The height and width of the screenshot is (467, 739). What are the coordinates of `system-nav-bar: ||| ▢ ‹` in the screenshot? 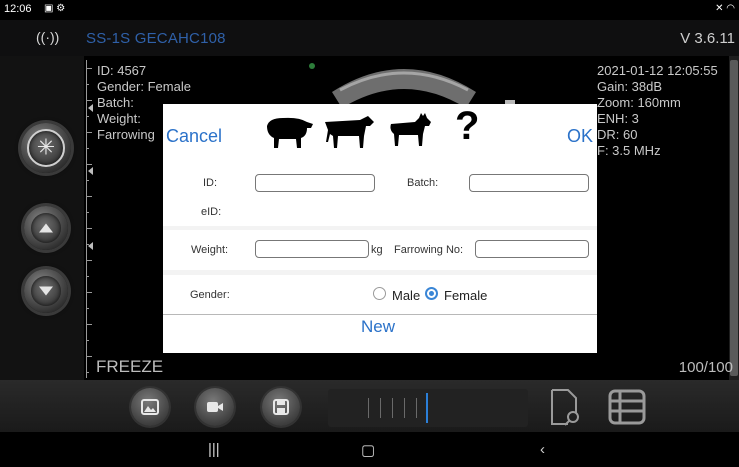 It's located at (369, 449).